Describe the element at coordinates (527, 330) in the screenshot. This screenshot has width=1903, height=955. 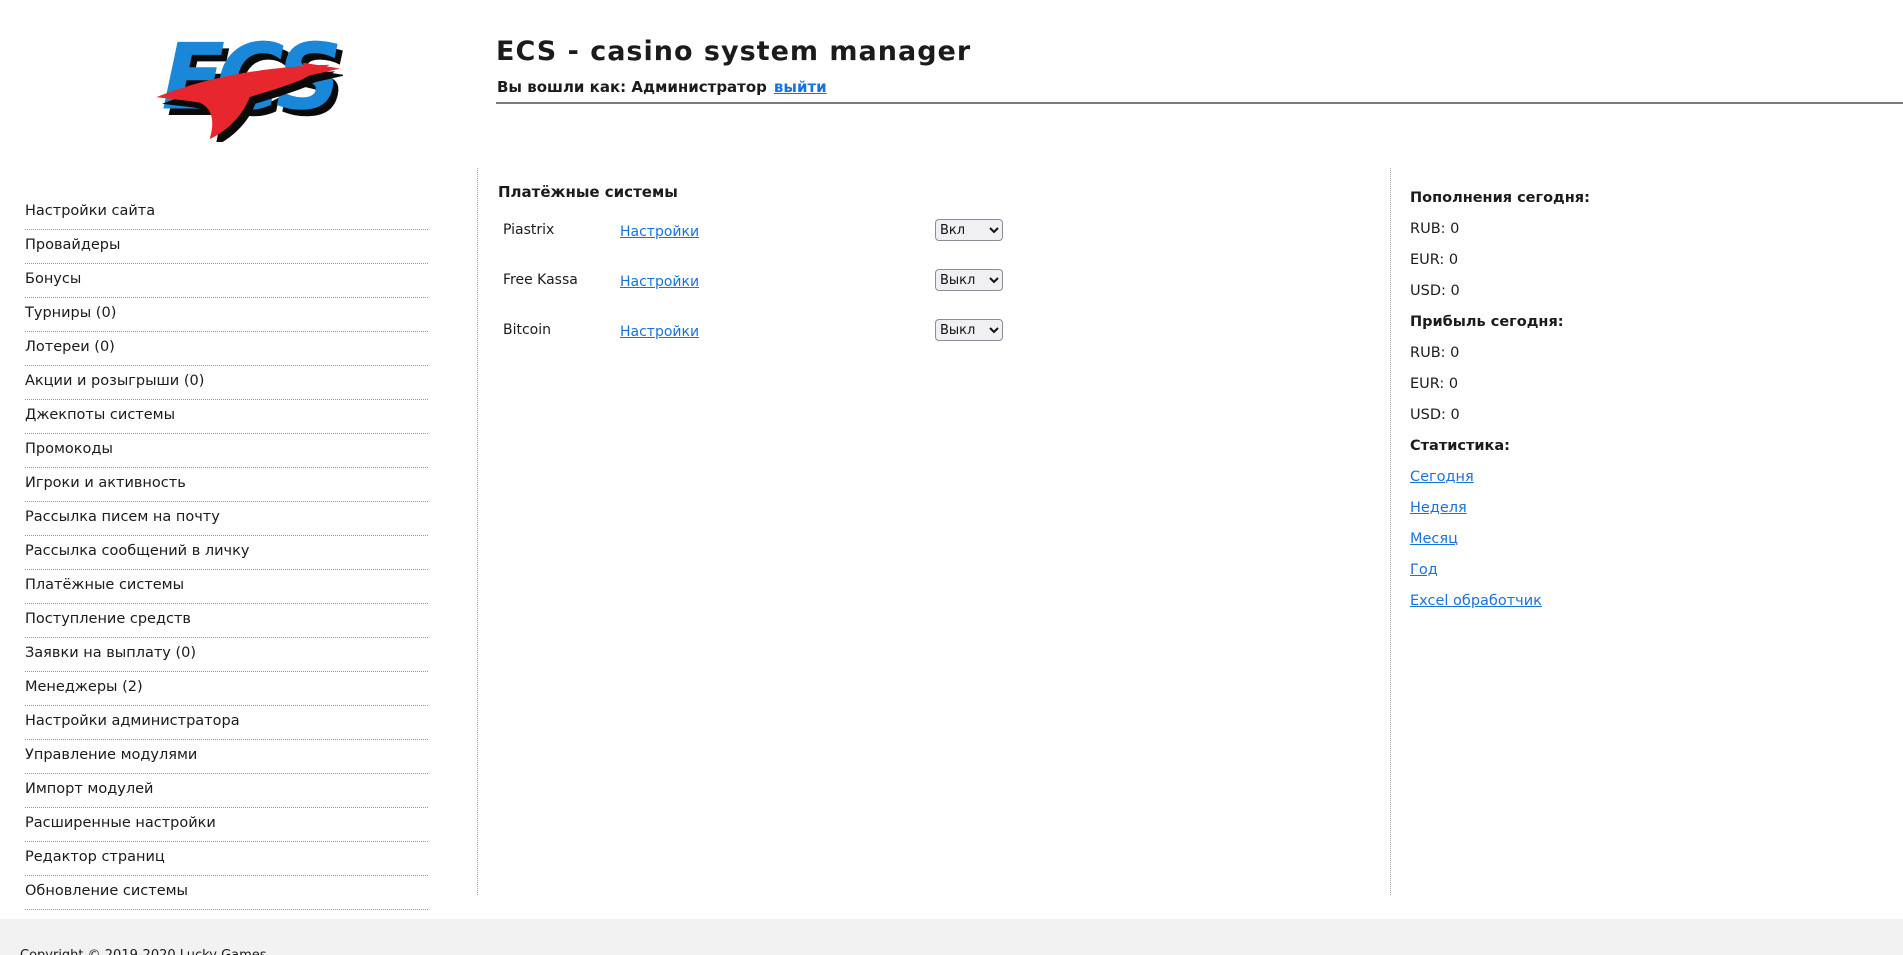
I see `payment-name: Bitcoin` at that location.